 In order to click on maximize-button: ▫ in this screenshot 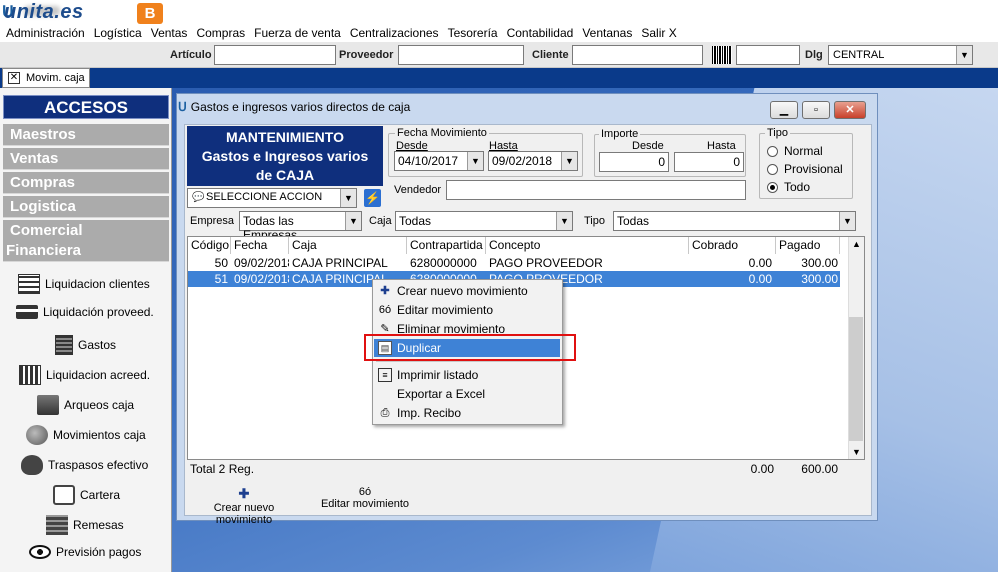, I will do `click(816, 110)`.